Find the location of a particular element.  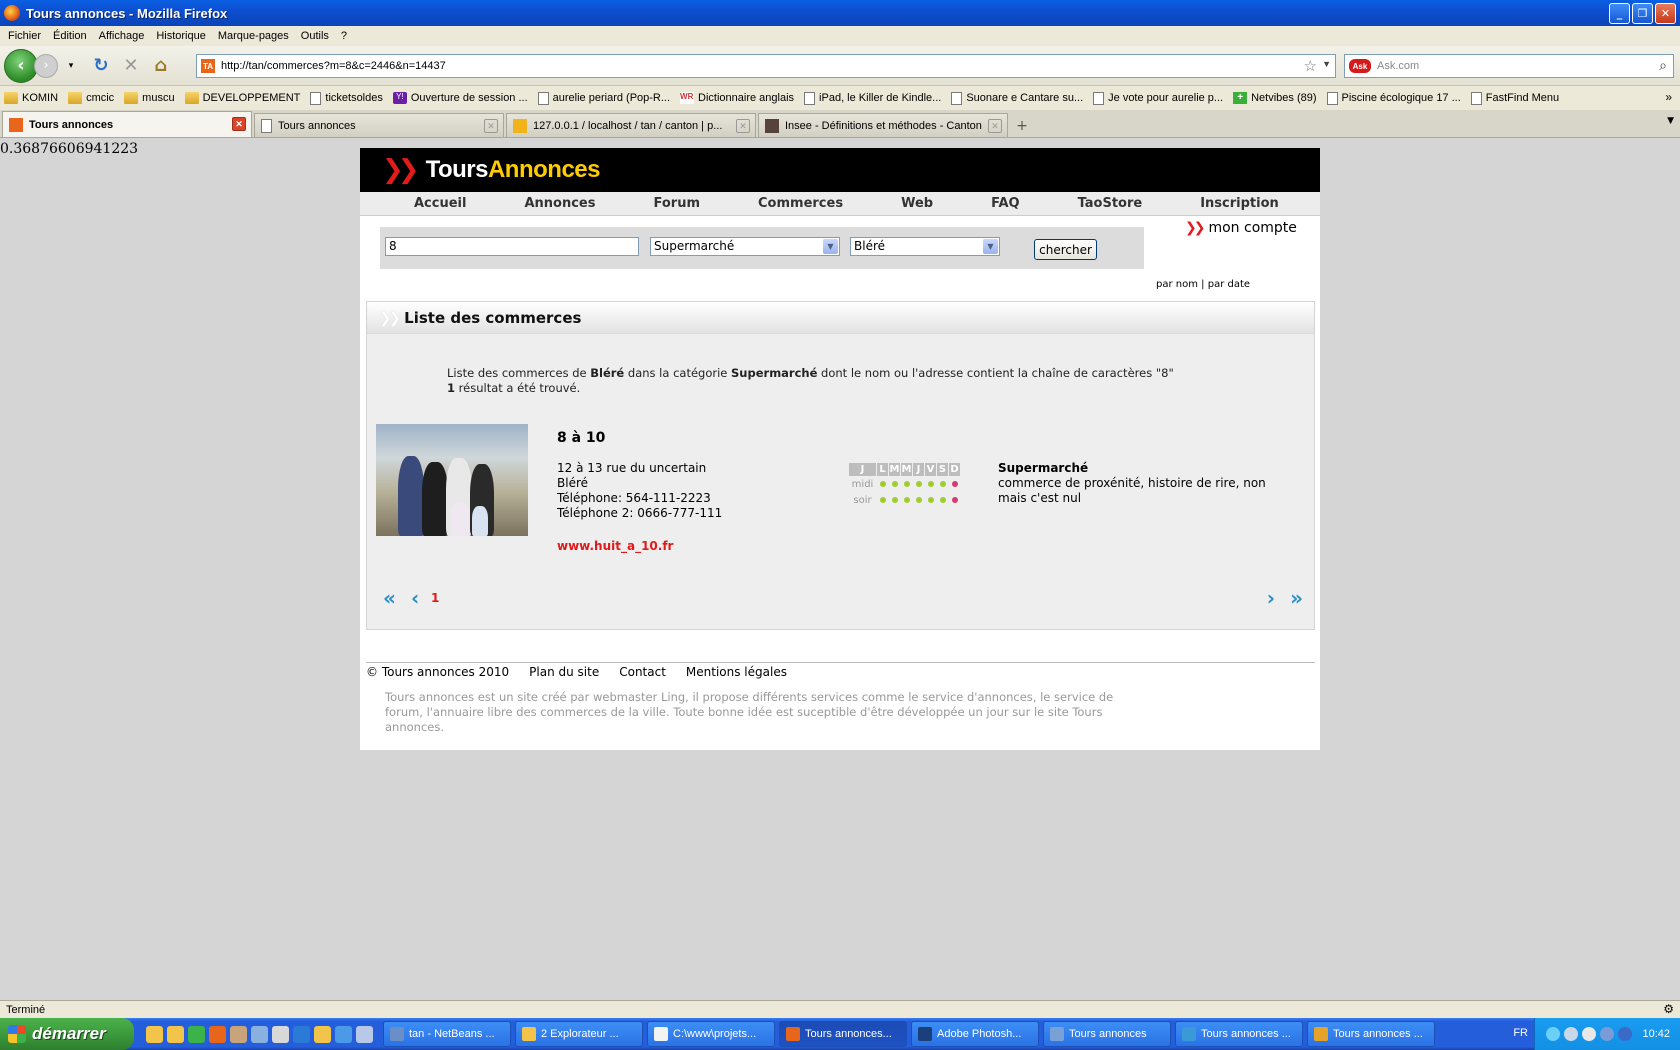

search-bar: Ask Ask.com ⌕ is located at coordinates (1509, 66).